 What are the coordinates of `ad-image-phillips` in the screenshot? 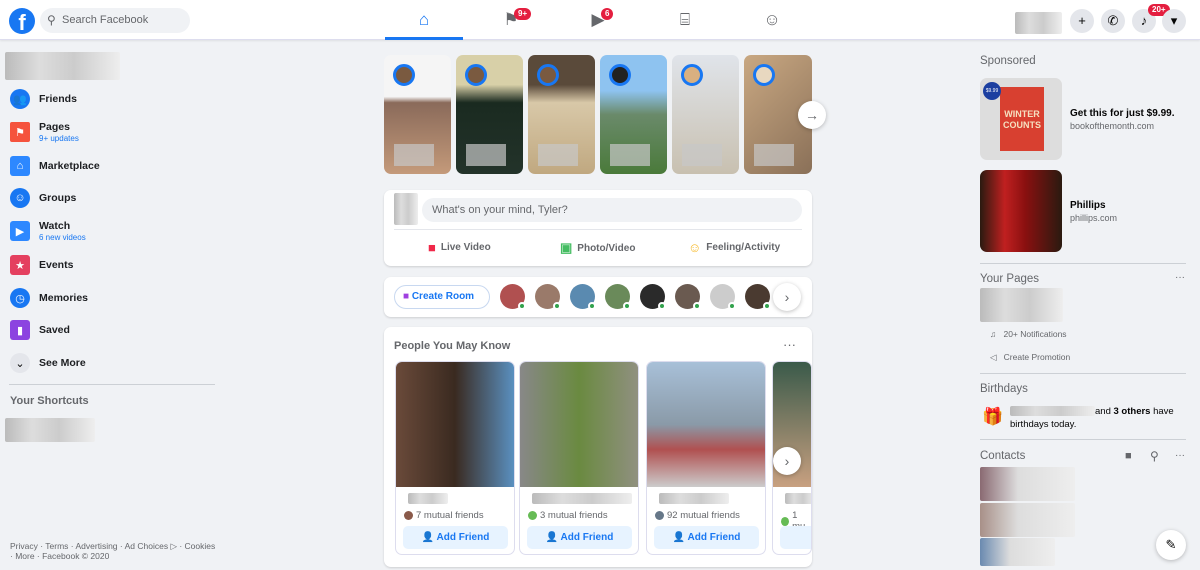 It's located at (1021, 211).